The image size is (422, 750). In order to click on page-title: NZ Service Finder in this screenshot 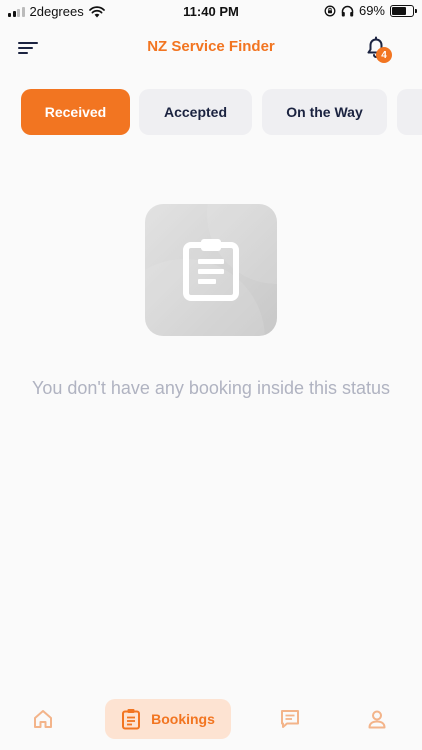, I will do `click(211, 46)`.